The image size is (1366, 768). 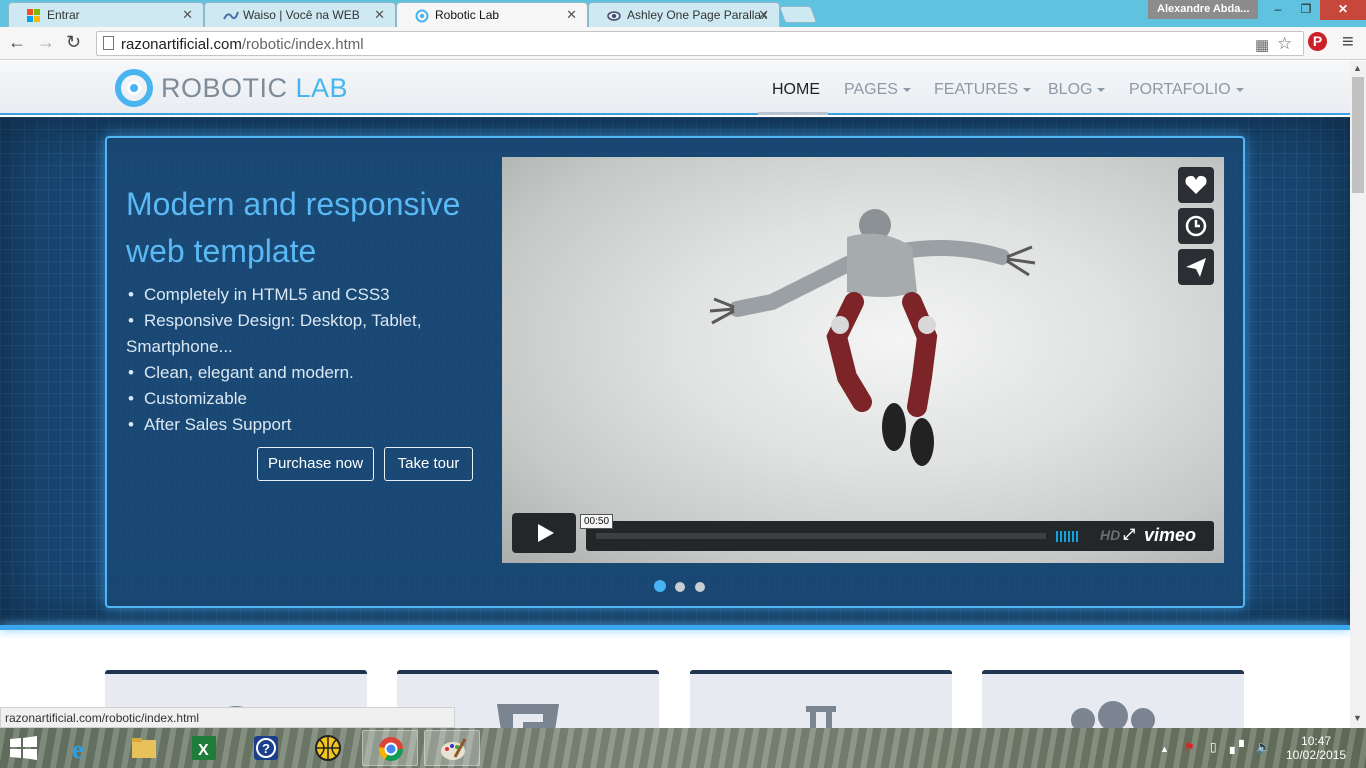 What do you see at coordinates (1196, 185) in the screenshot?
I see `like-button` at bounding box center [1196, 185].